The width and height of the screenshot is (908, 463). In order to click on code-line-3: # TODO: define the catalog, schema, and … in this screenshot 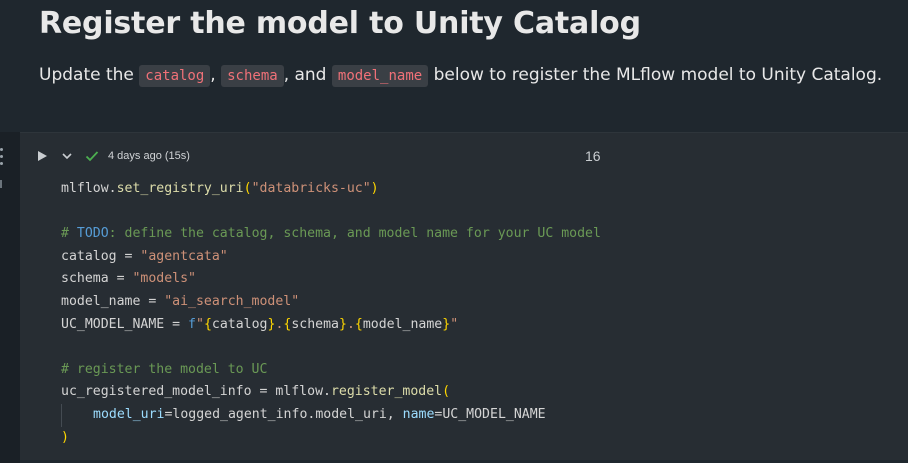, I will do `click(331, 234)`.